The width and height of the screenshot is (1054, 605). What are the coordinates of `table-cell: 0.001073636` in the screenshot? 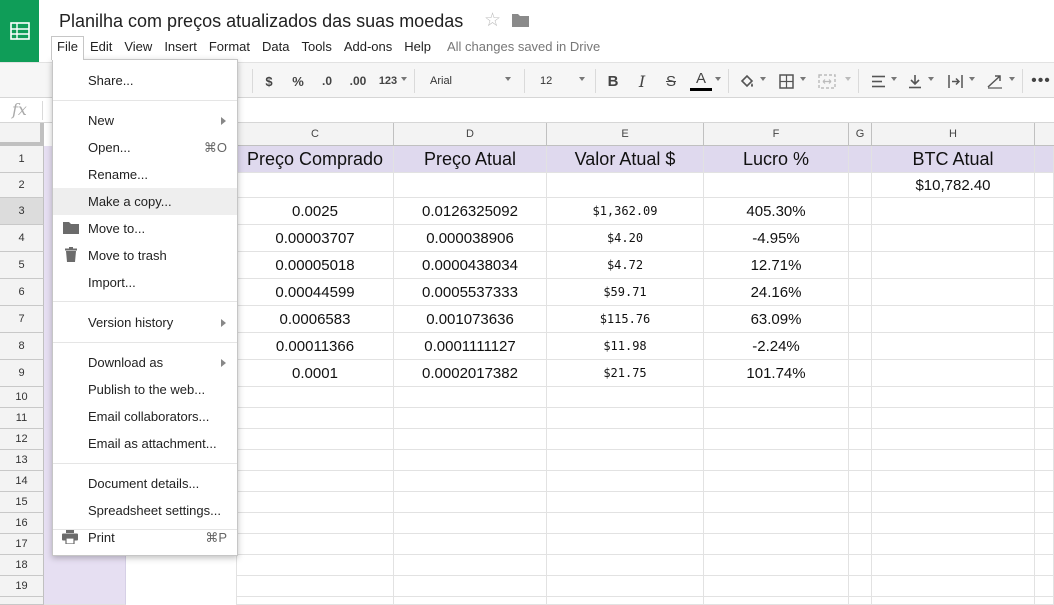 It's located at (470, 319).